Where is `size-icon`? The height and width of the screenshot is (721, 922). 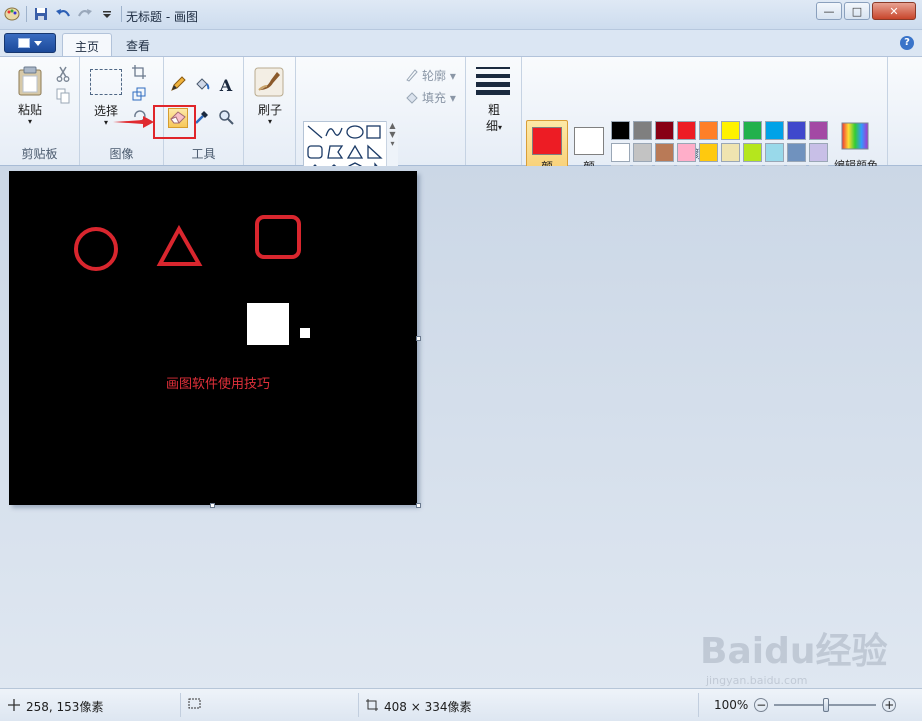
size-icon is located at coordinates (493, 80).